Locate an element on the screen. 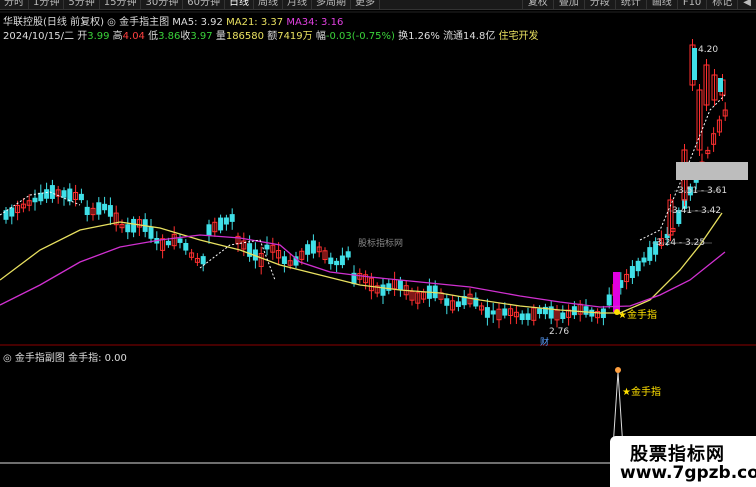 This screenshot has width=756, height=487. sub-indicator-name: 金手指副图 is located at coordinates (40, 358).